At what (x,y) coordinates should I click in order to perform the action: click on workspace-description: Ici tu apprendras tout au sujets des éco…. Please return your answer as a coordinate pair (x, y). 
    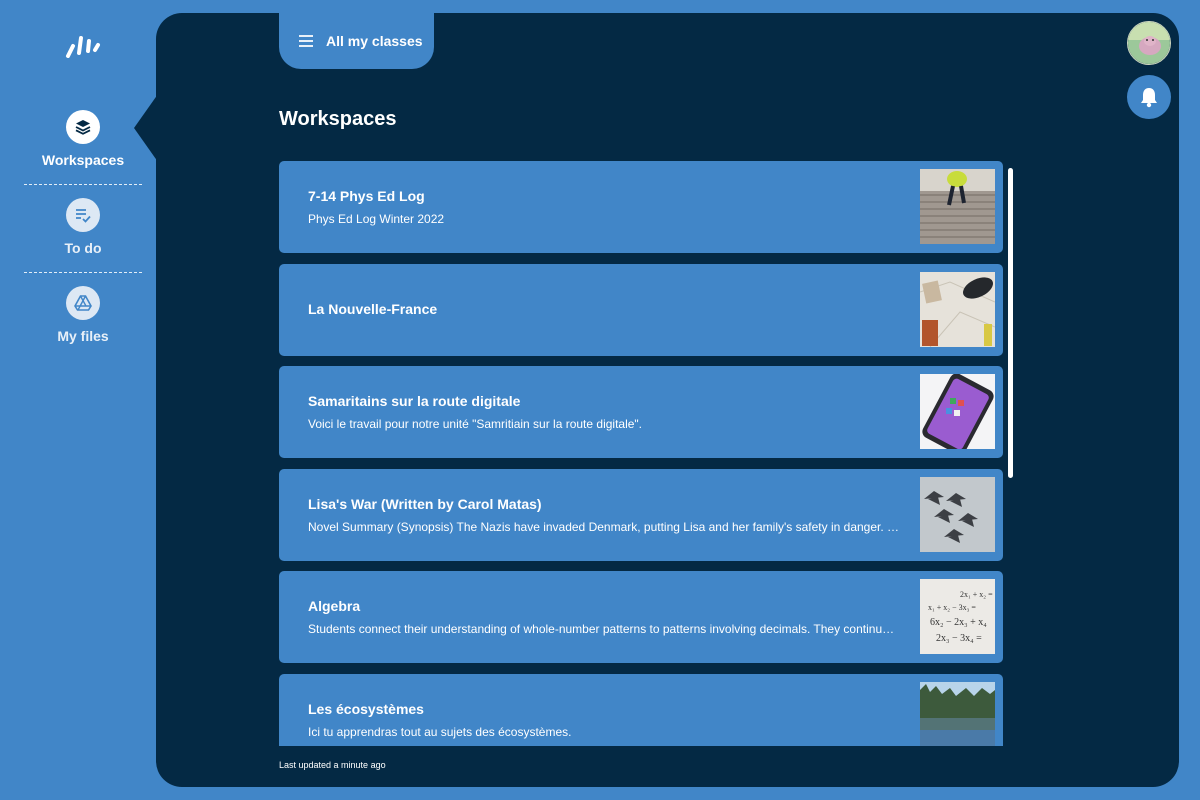
    Looking at the image, I should click on (440, 732).